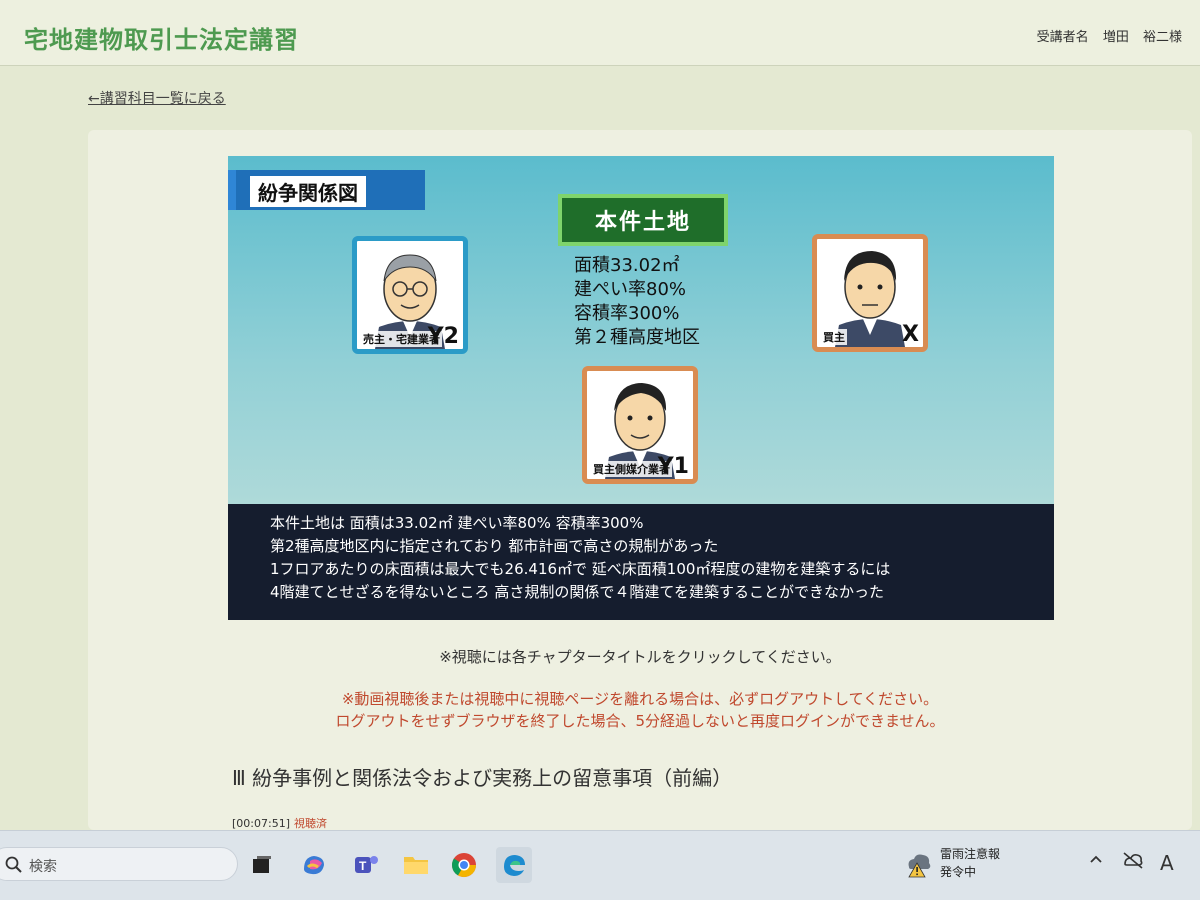 The width and height of the screenshot is (1200, 900). I want to click on chapter-meta: [00:07:51] 視聴済, so click(279, 823).